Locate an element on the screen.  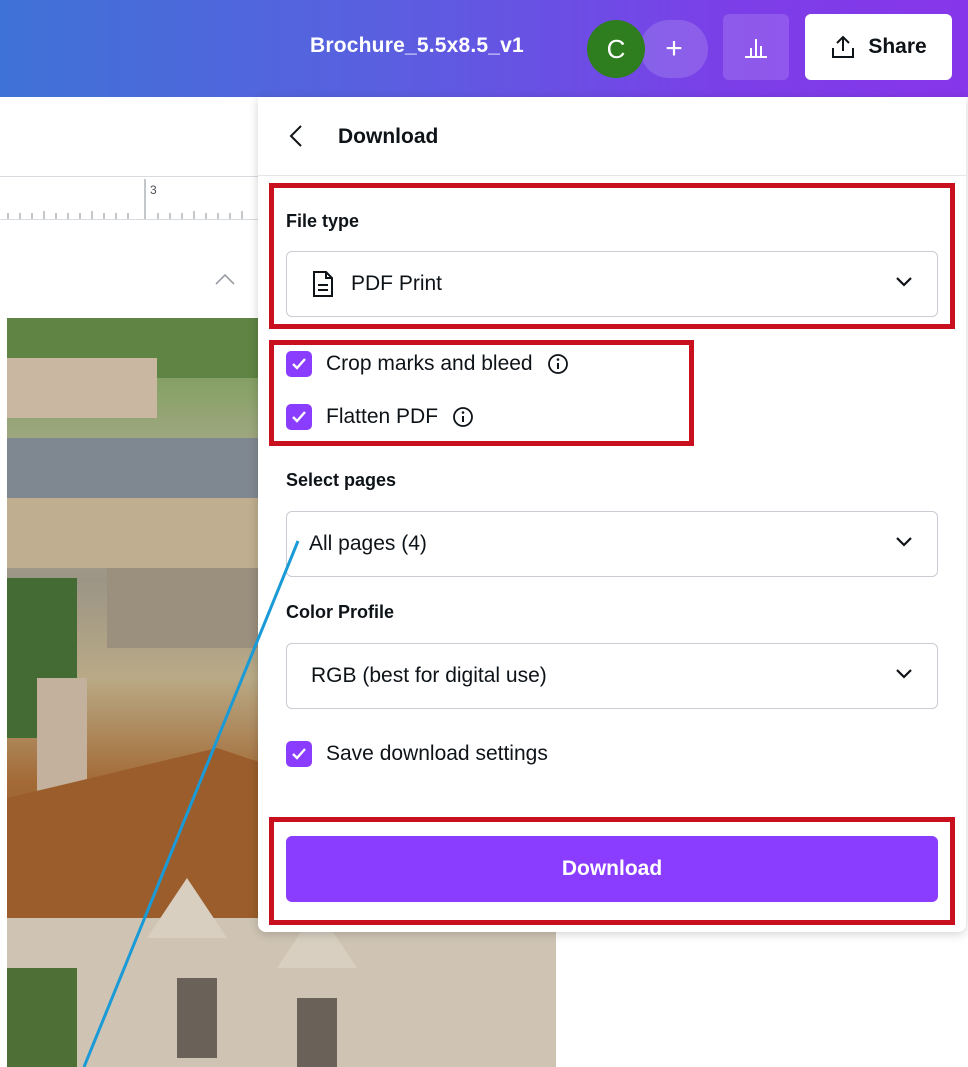
avatar: C is located at coordinates (616, 49).